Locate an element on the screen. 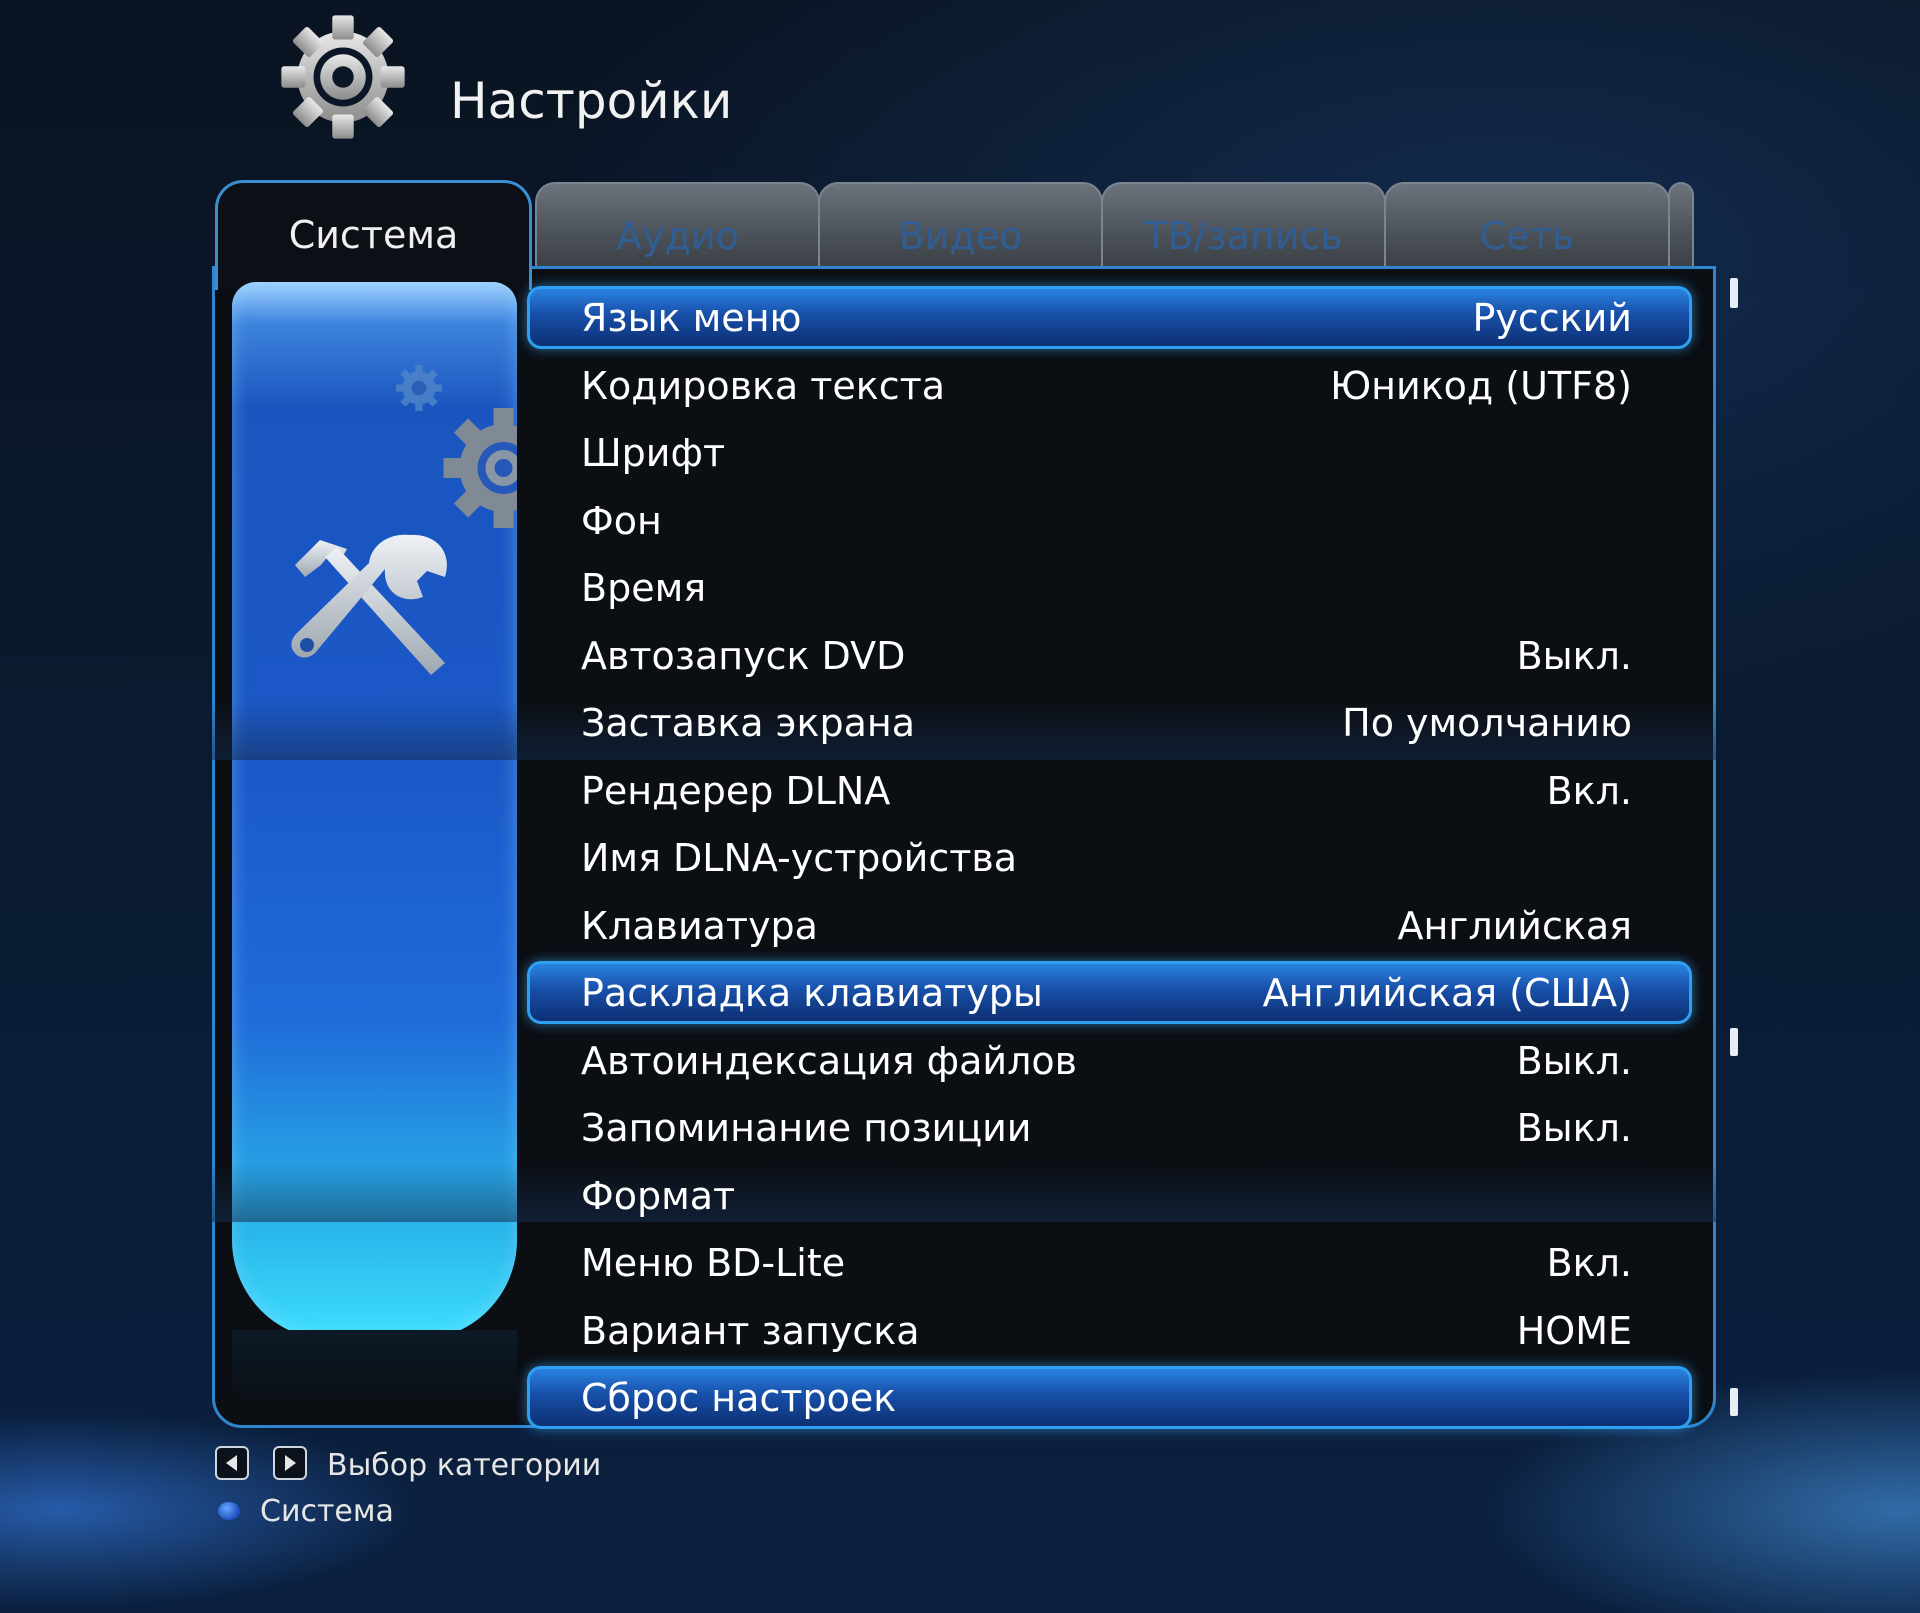  setting-label: Формат is located at coordinates (658, 1195).